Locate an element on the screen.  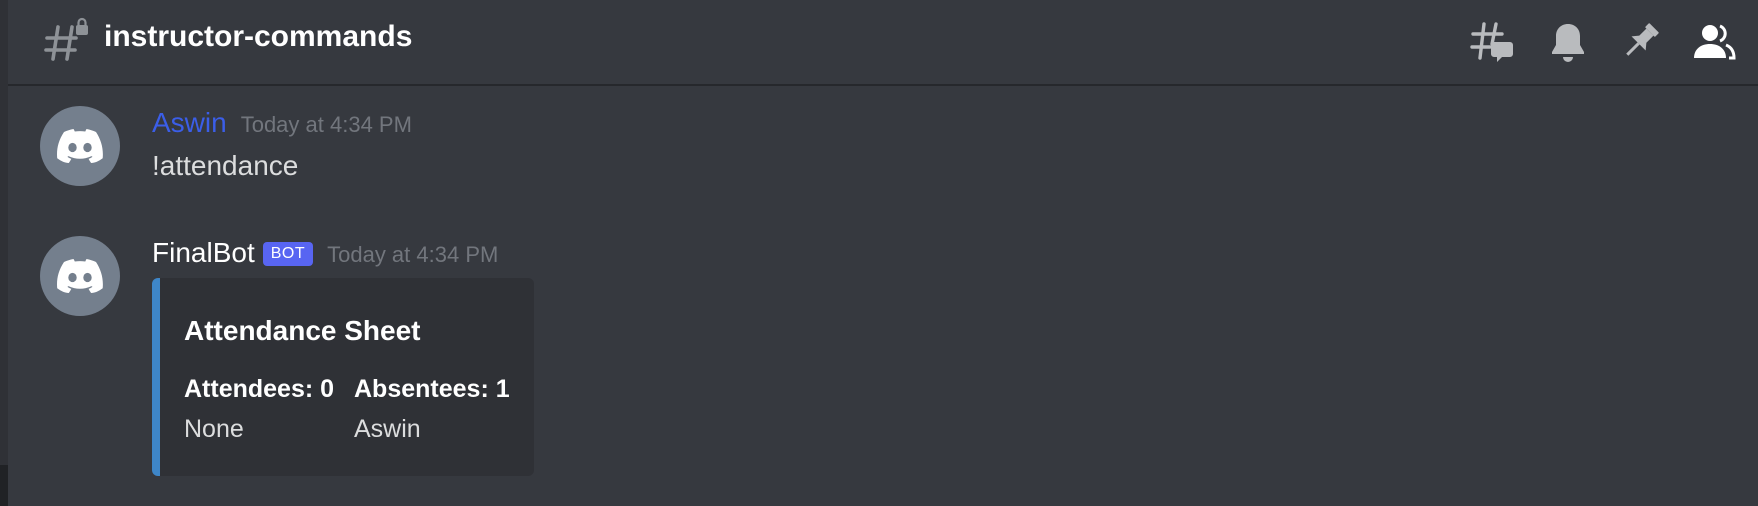
sidebar-edge-bottom is located at coordinates (4, 485).